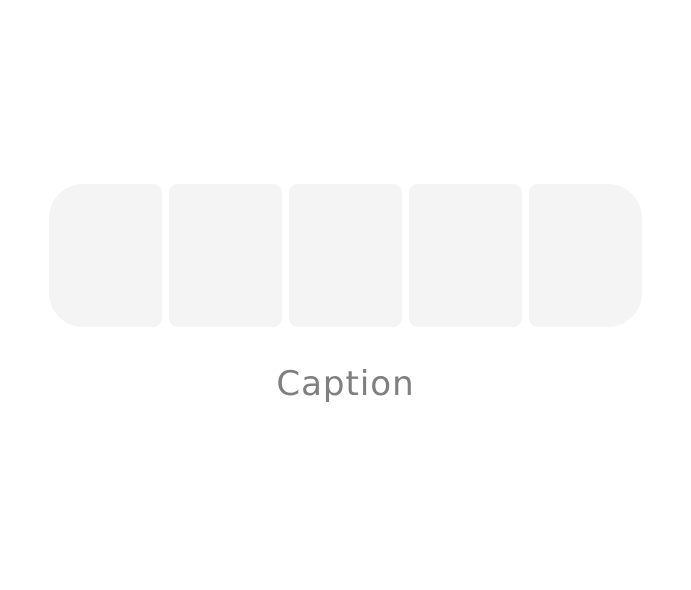 The width and height of the screenshot is (691, 590). Describe the element at coordinates (345, 384) in the screenshot. I see `caption-text: Caption` at that location.